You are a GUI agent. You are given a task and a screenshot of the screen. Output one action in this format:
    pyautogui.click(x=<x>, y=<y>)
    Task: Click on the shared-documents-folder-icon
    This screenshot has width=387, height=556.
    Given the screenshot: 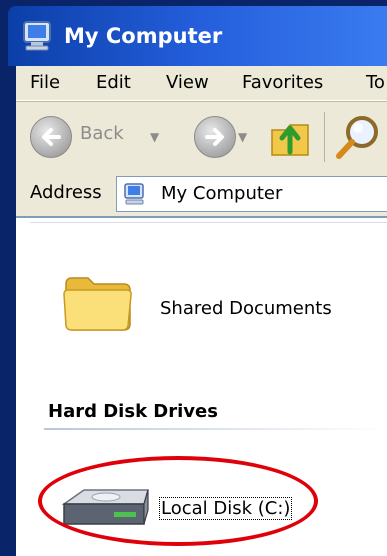 What is the action you would take?
    pyautogui.click(x=98, y=301)
    